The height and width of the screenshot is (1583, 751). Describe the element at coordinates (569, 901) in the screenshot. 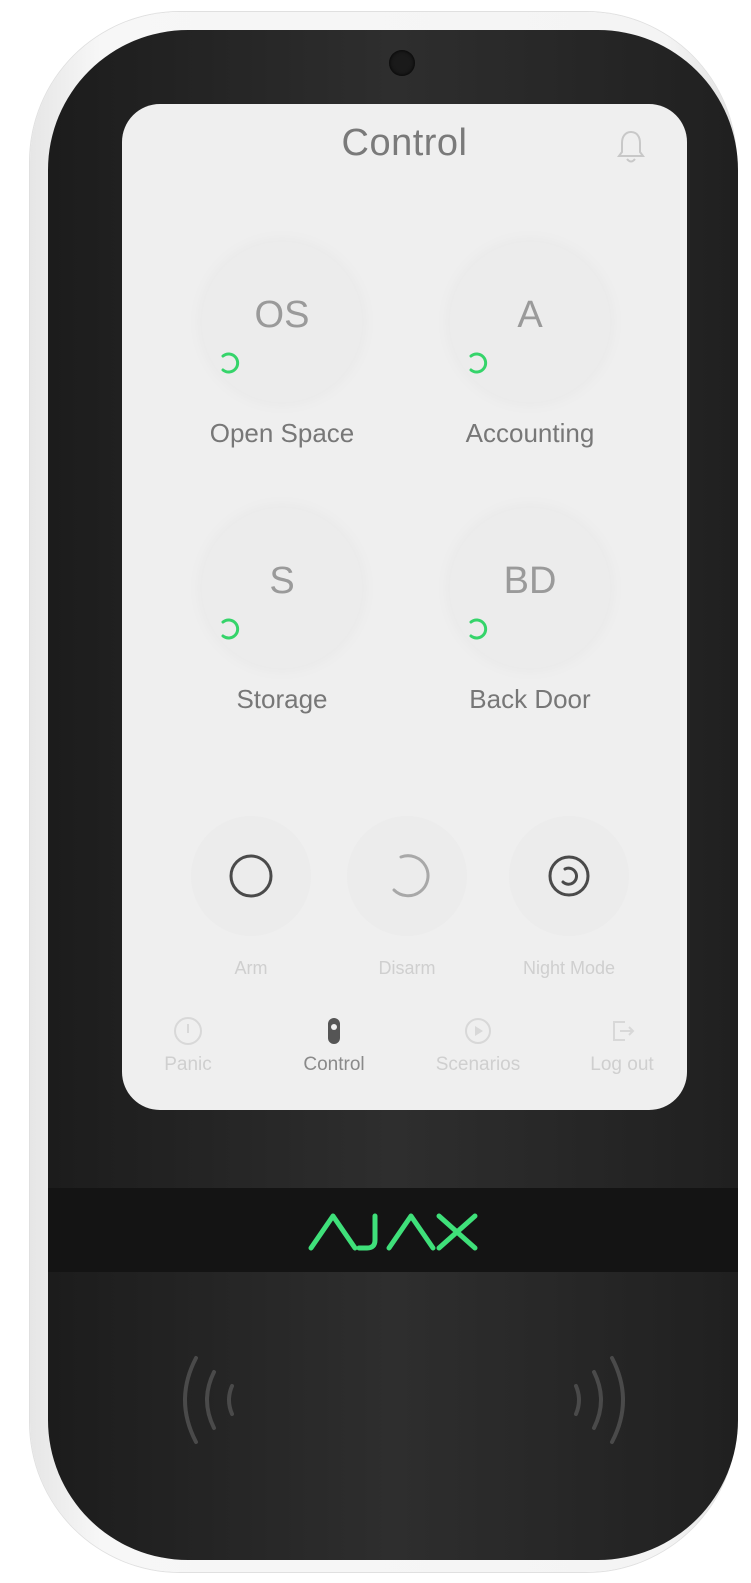

I see `night-mode-button: Night Mode` at that location.